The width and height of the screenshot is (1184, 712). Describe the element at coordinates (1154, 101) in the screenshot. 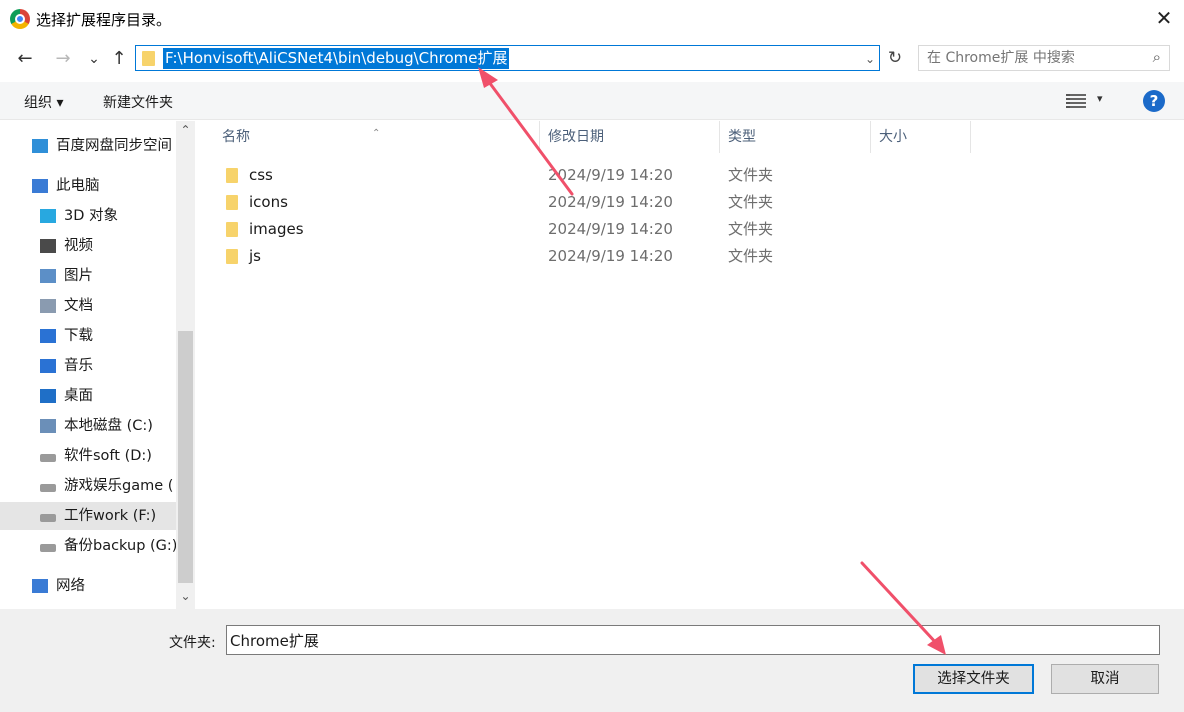

I see `help-icon: ?` at that location.